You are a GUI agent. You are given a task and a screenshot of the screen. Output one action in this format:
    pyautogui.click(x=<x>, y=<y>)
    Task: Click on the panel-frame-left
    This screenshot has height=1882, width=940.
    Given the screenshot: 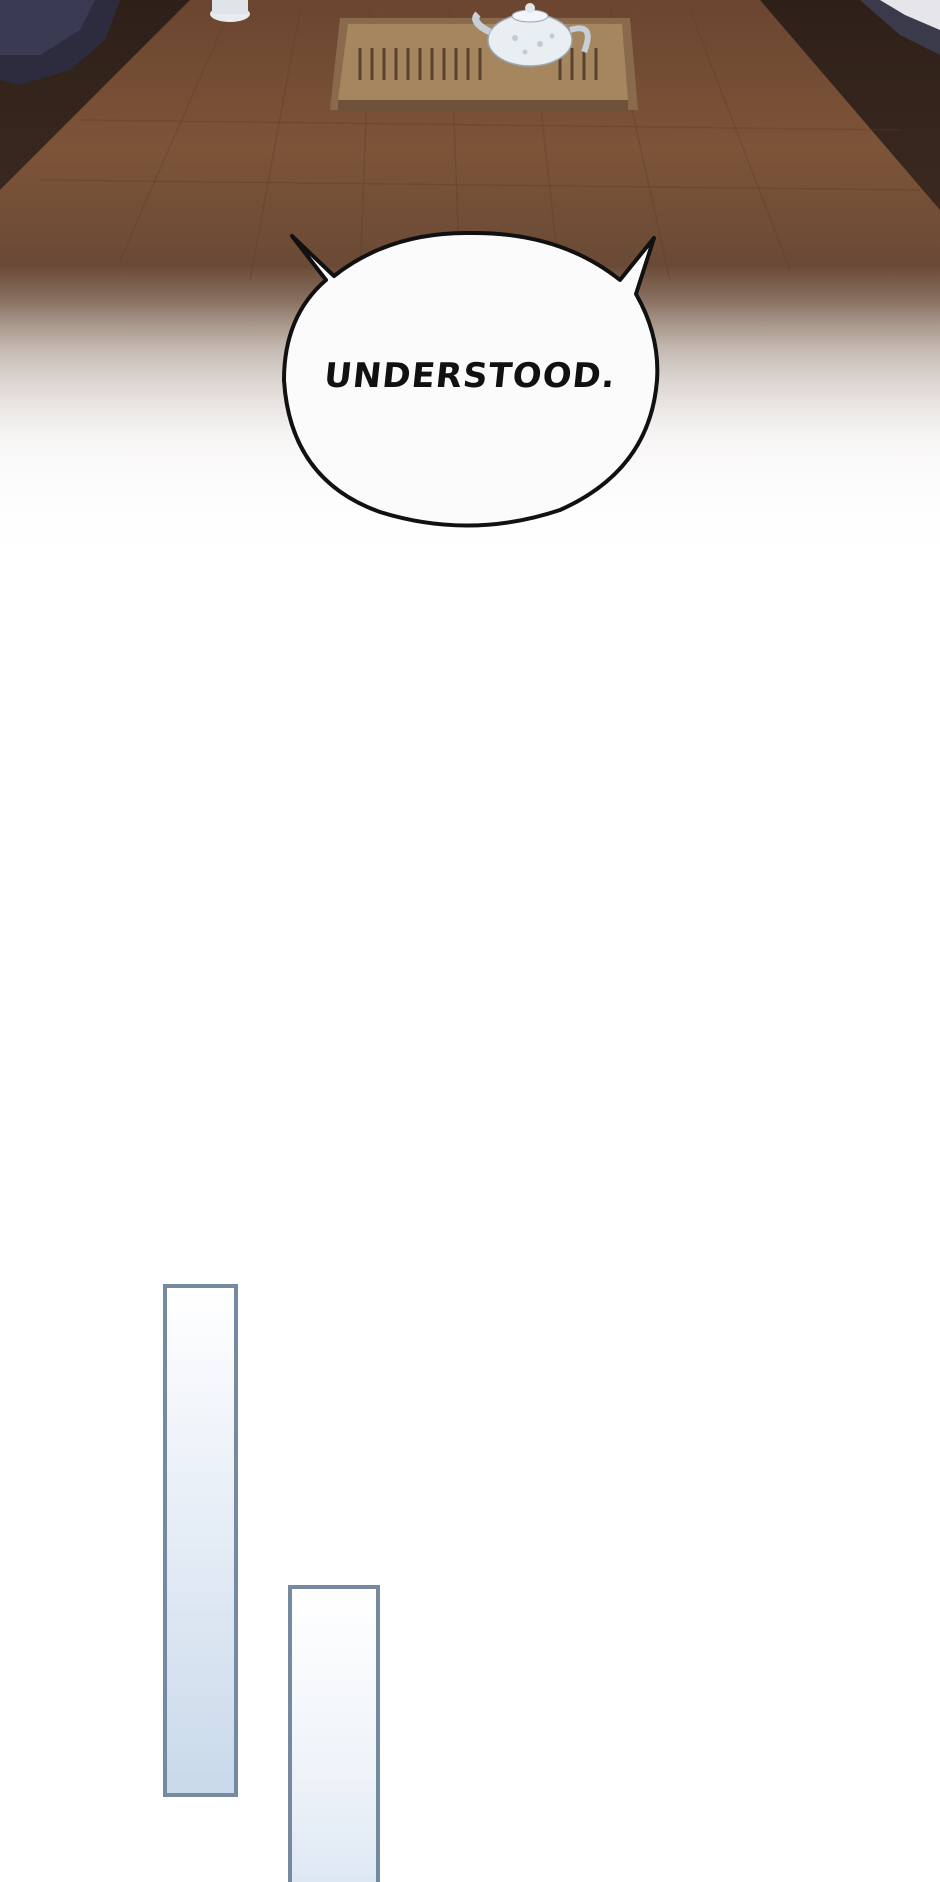 What is the action you would take?
    pyautogui.click(x=200, y=1540)
    